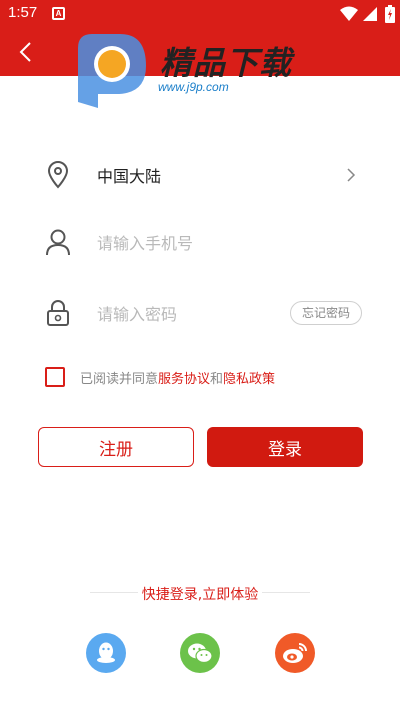 This screenshot has width=400, height=712. I want to click on location-pin-icon, so click(58, 175).